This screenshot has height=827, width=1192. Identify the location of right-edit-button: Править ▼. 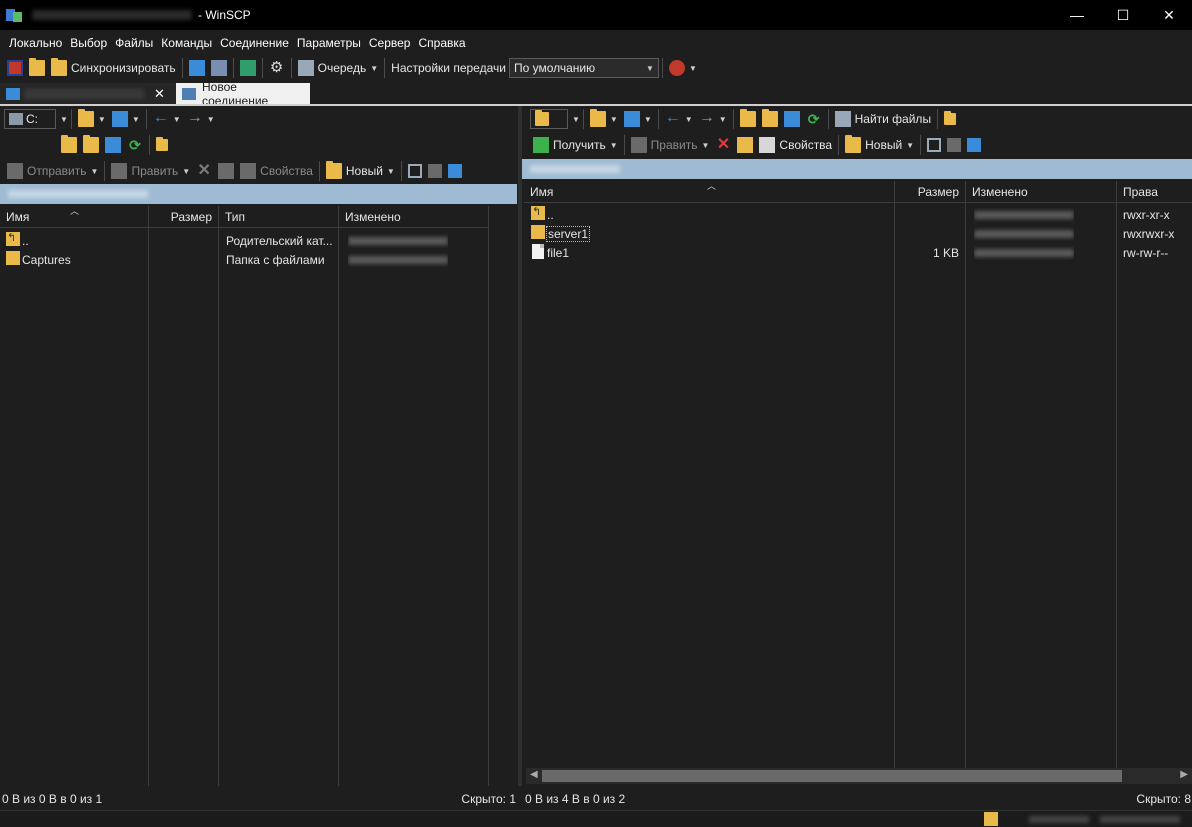
(670, 145).